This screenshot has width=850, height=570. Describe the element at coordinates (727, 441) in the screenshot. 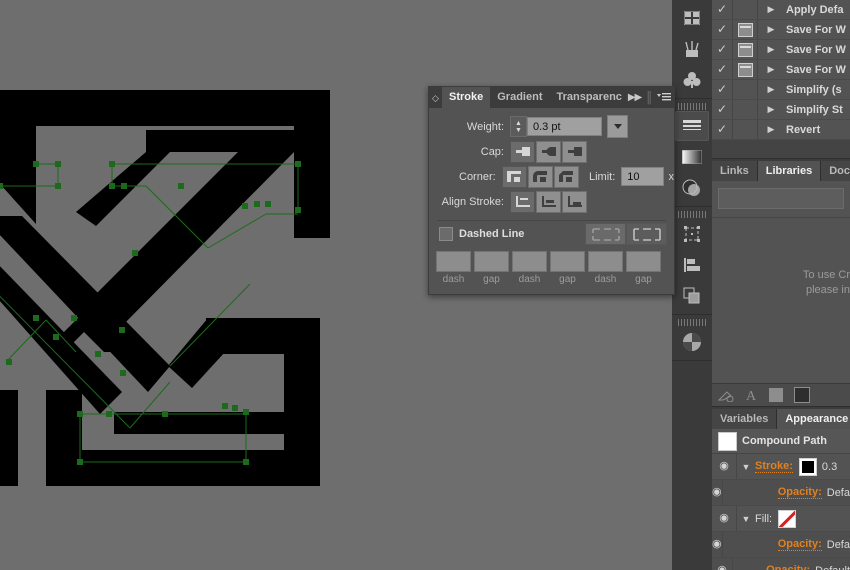

I see `object-swatch` at that location.